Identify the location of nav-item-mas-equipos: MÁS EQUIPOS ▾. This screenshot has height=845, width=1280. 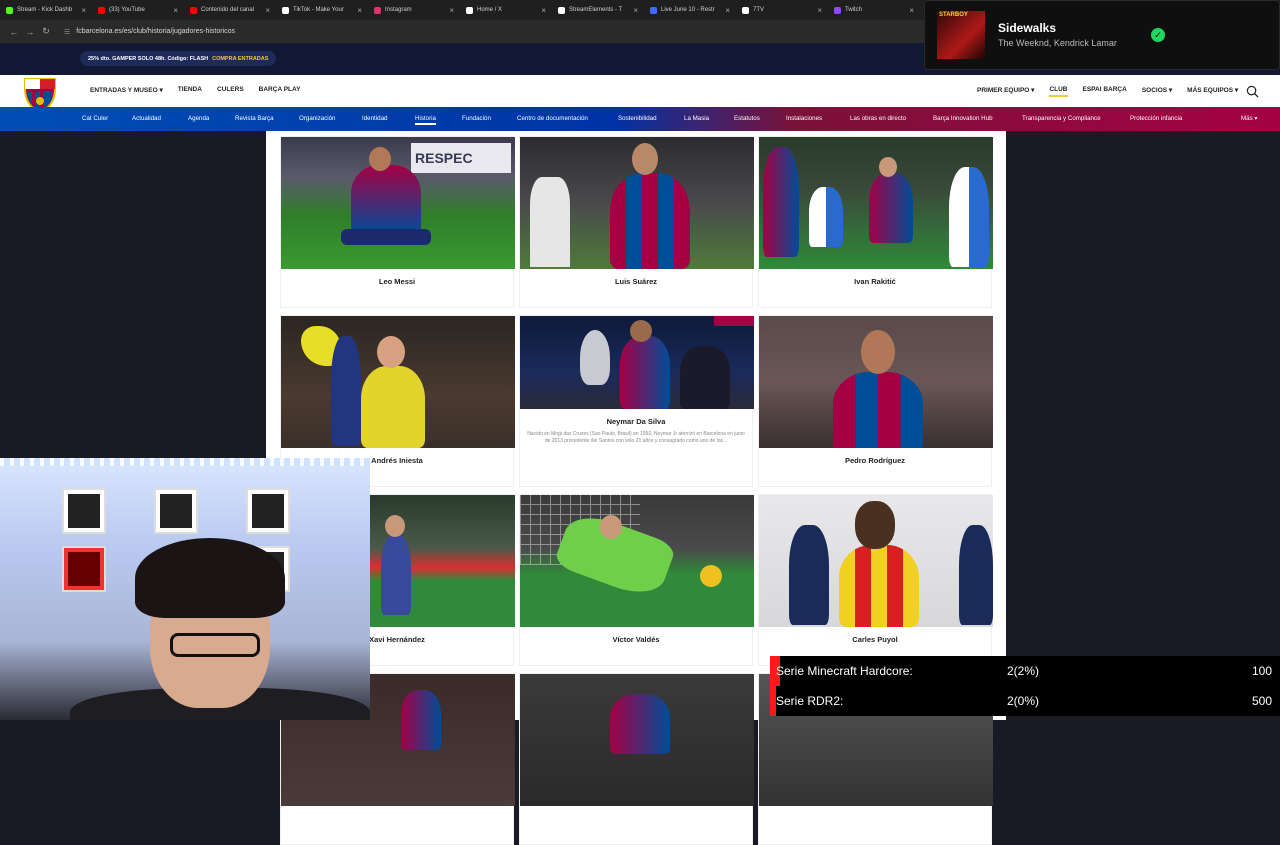
(1212, 91).